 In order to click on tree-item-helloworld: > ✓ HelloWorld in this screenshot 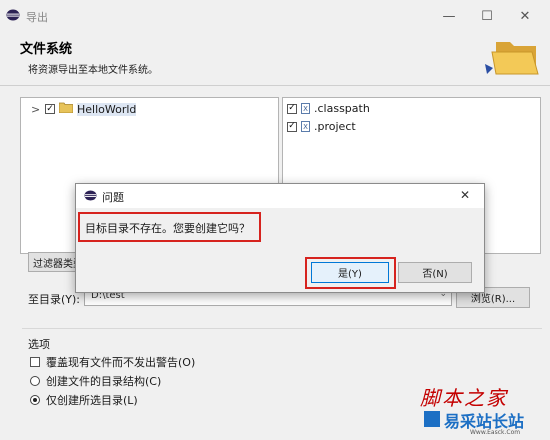, I will do `click(84, 109)`.